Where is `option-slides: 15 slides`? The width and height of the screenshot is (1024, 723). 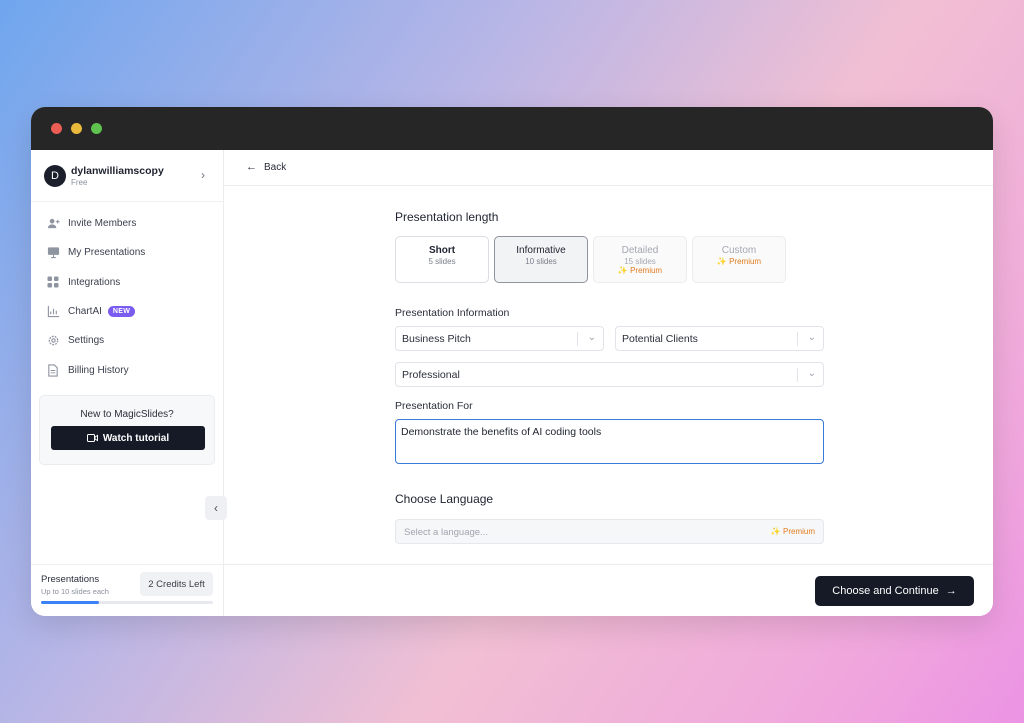
option-slides: 15 slides is located at coordinates (640, 261).